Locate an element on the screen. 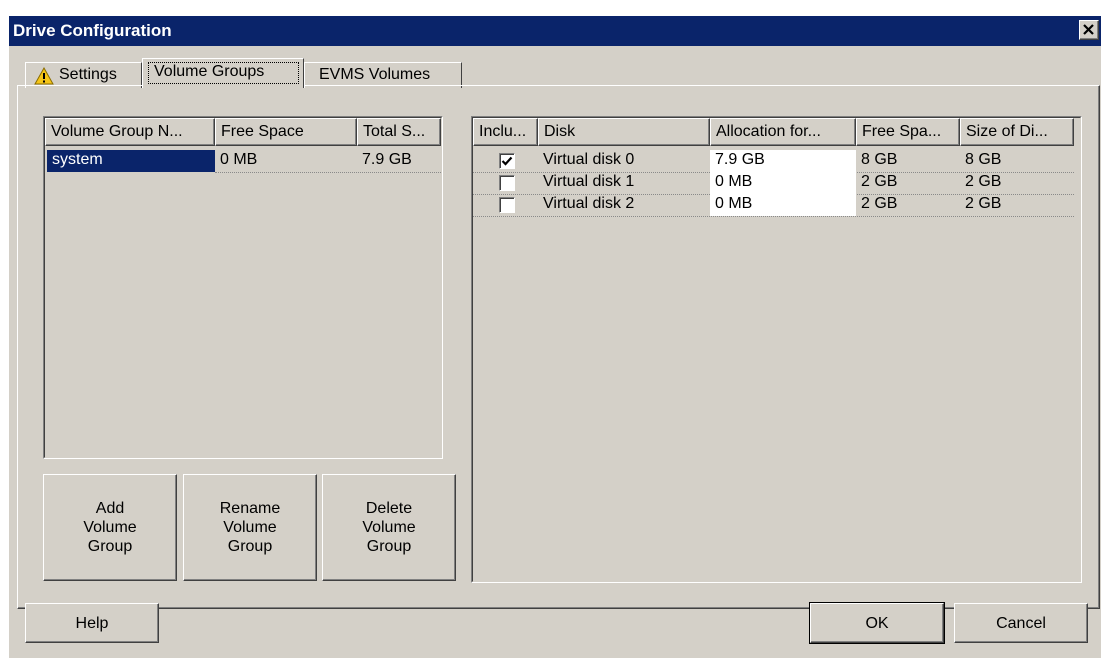 This screenshot has width=1101, height=658. ok-button: OK is located at coordinates (877, 623).